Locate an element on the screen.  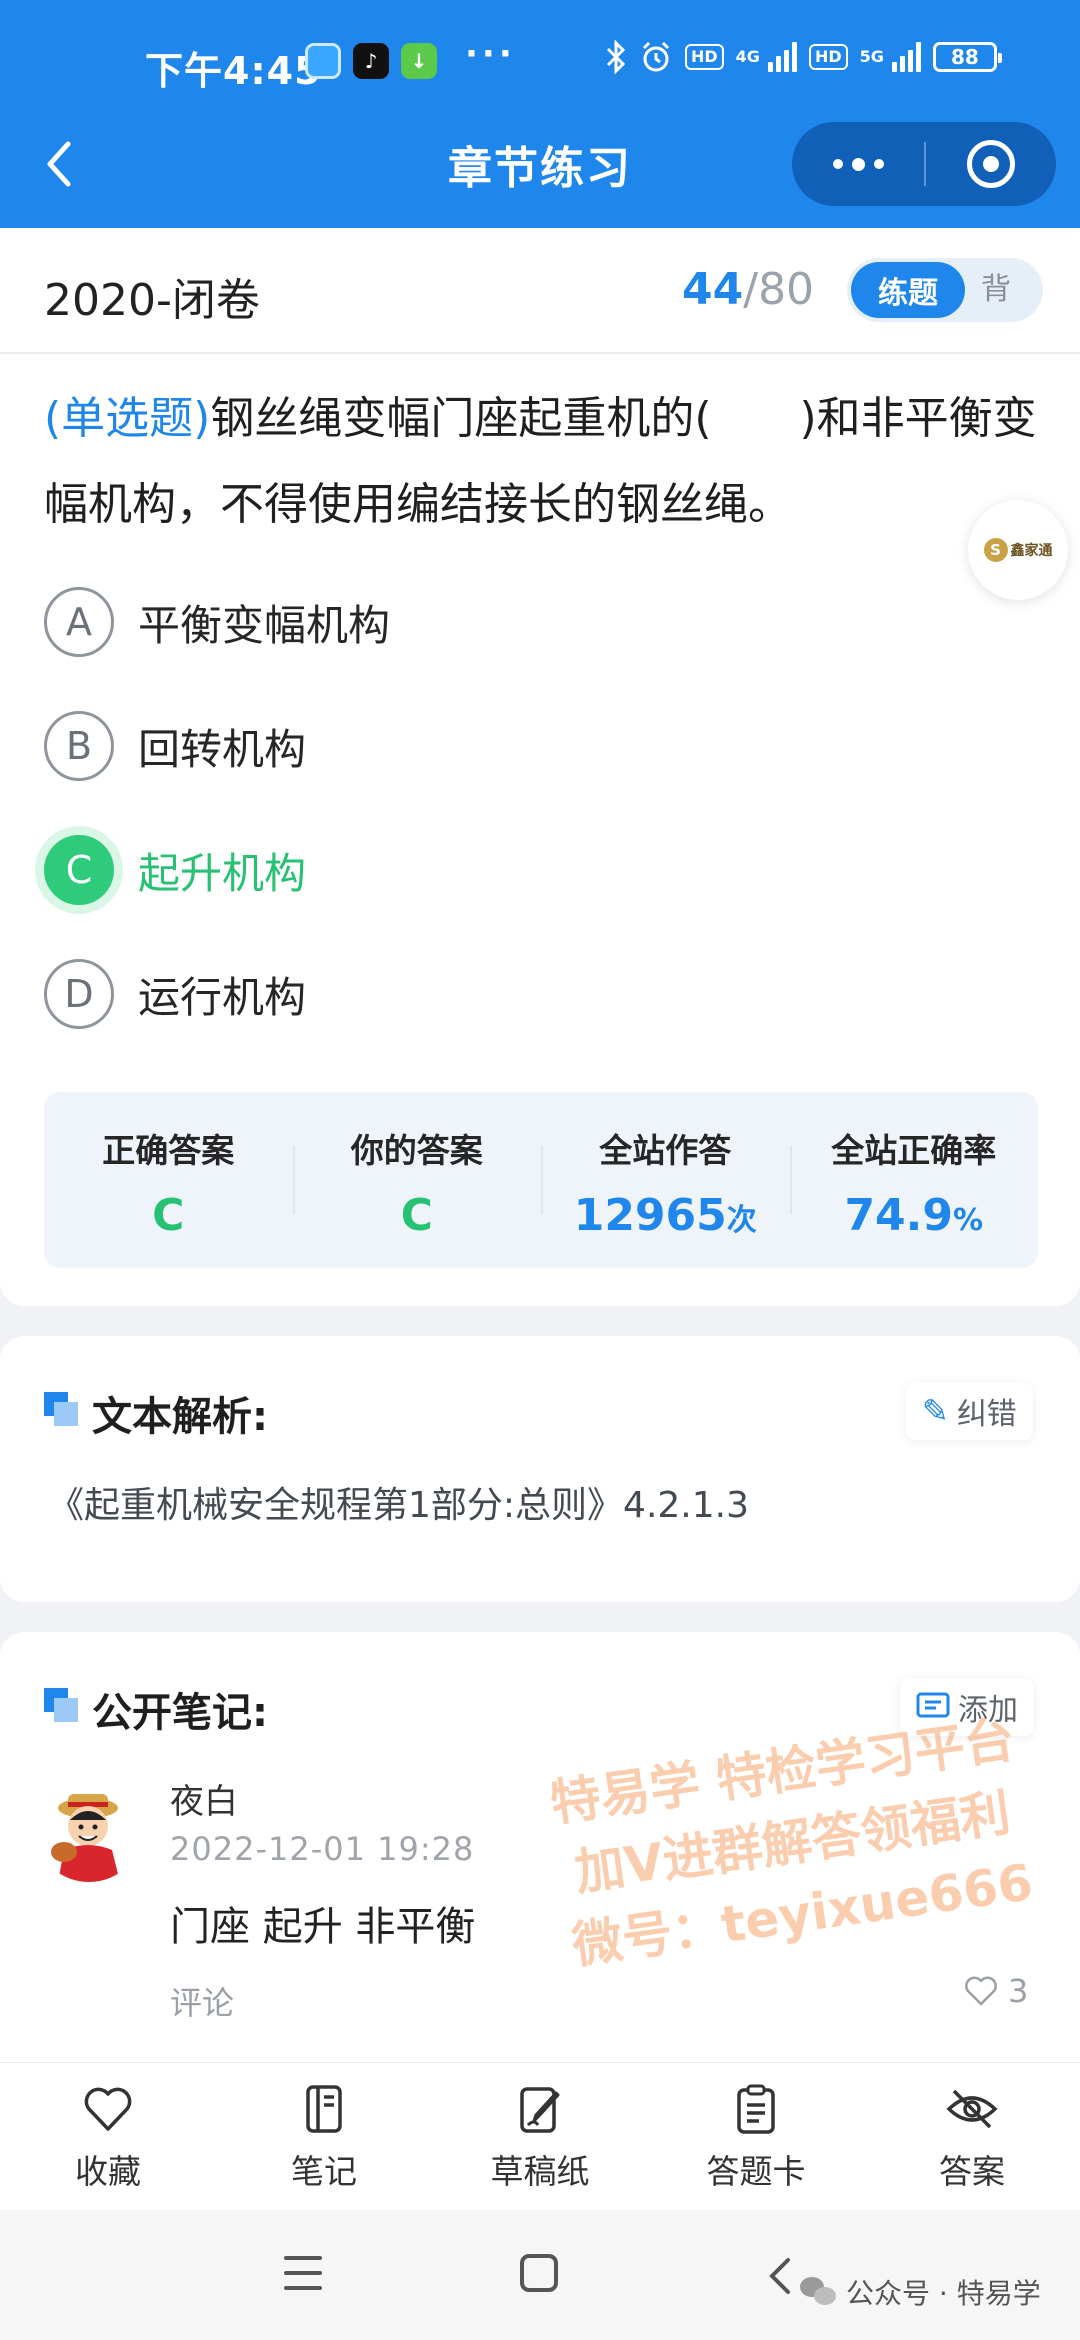
current-question-number: 44 is located at coordinates (713, 289).